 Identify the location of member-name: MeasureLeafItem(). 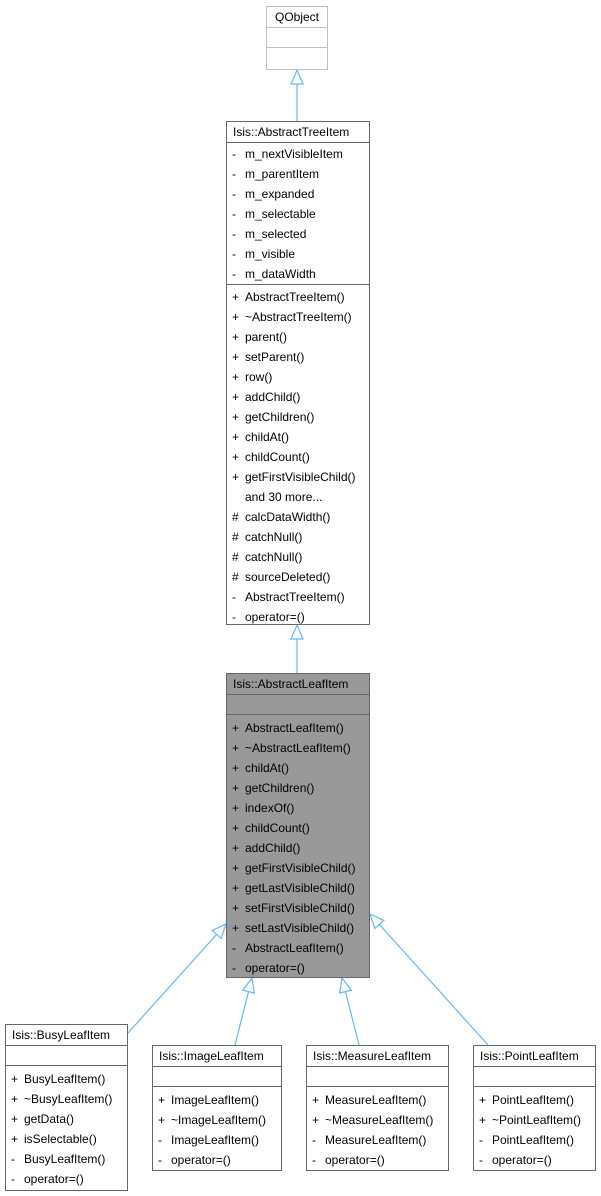
(376, 1100).